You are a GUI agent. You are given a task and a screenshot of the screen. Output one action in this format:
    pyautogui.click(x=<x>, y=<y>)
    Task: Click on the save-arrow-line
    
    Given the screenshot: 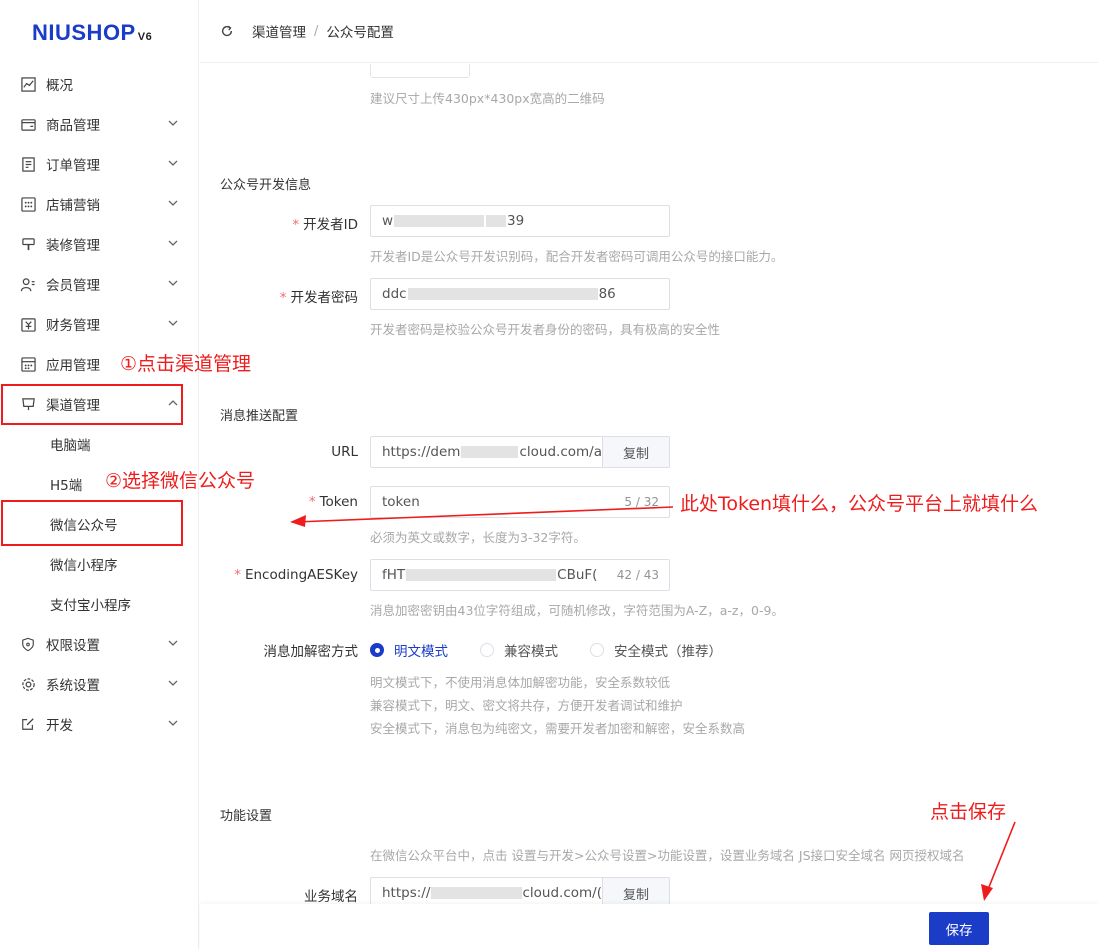 What is the action you would take?
    pyautogui.click(x=1001, y=857)
    